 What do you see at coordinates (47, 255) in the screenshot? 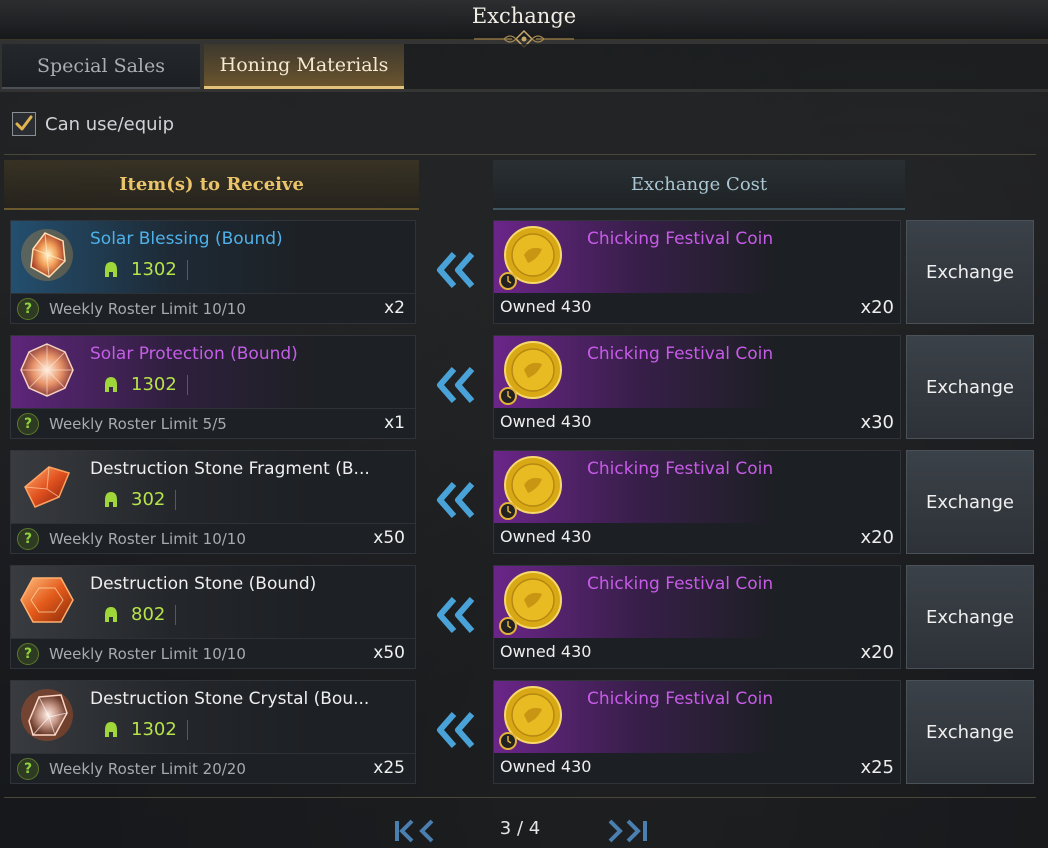
I see `solar-blessing-icon` at bounding box center [47, 255].